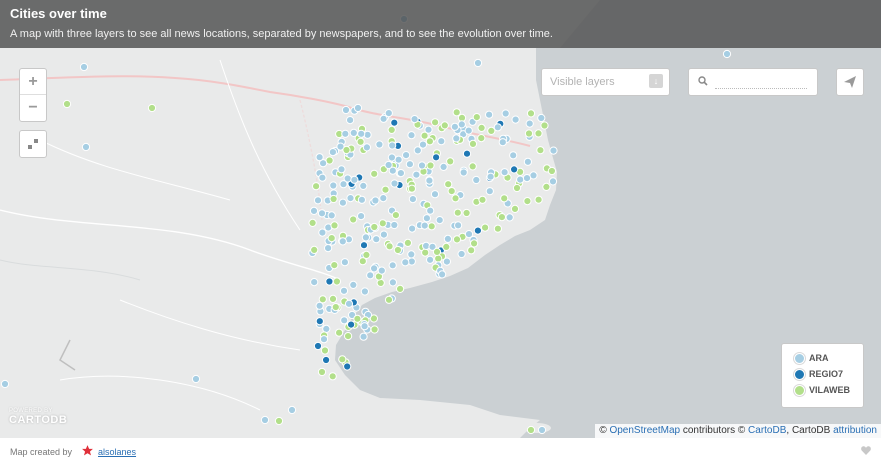 Image resolution: width=881 pixels, height=462 pixels. What do you see at coordinates (855, 430) in the screenshot?
I see `attribution-link: attribution` at bounding box center [855, 430].